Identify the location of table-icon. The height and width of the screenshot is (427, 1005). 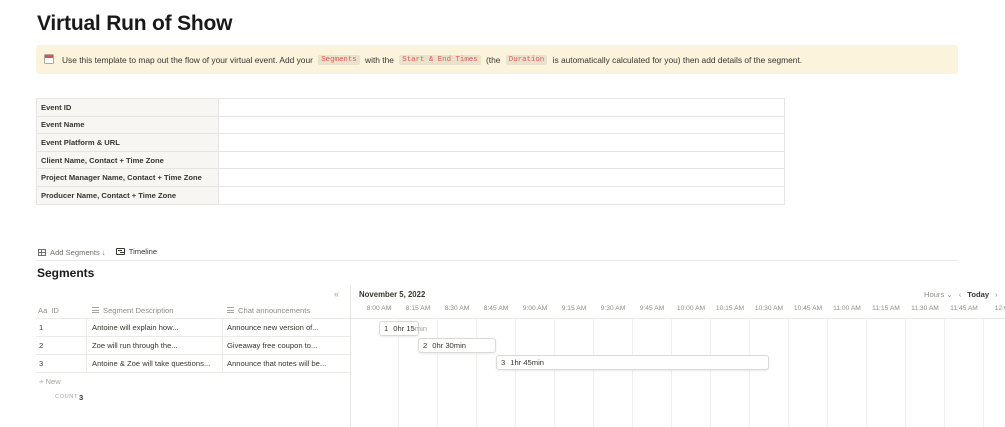
(42, 252).